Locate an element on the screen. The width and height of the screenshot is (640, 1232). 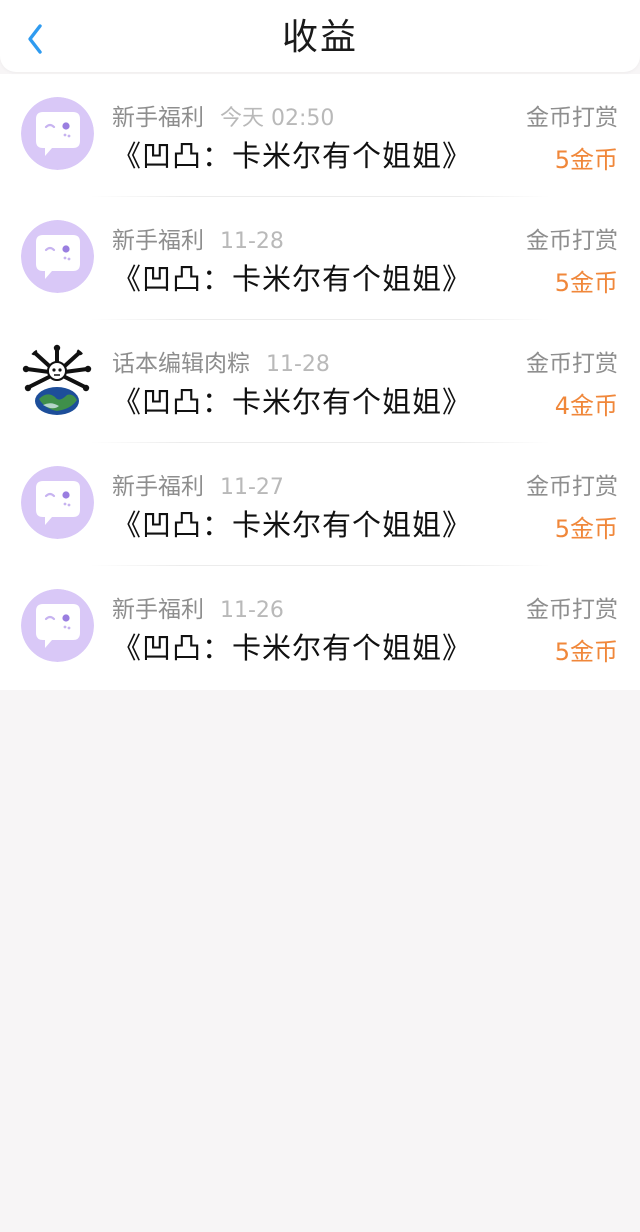
record-time: 11-27 is located at coordinates (252, 487).